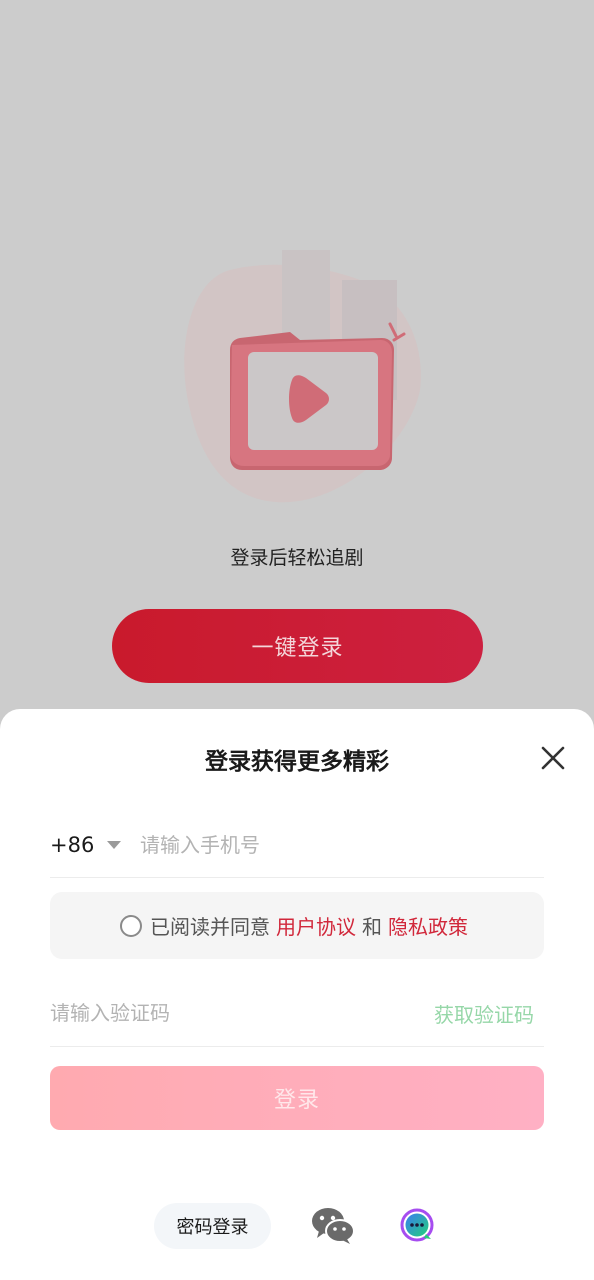  I want to click on privacy-policy-link: 隐私政策, so click(428, 925).